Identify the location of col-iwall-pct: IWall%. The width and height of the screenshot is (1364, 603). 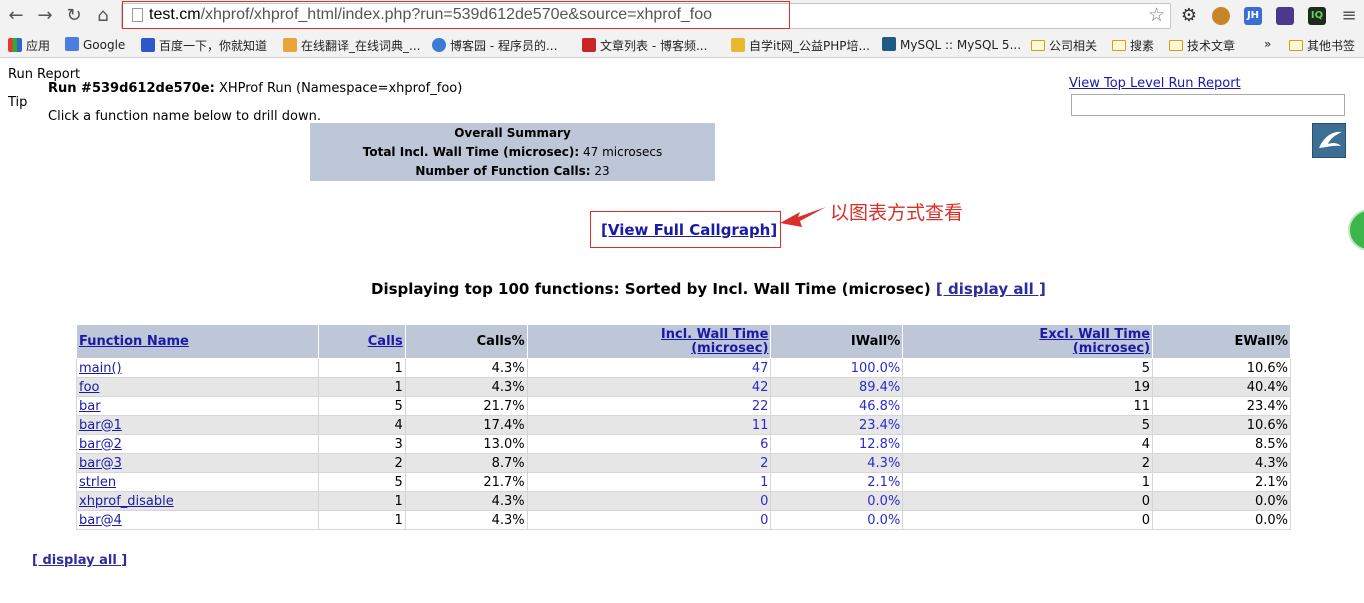
(837, 341).